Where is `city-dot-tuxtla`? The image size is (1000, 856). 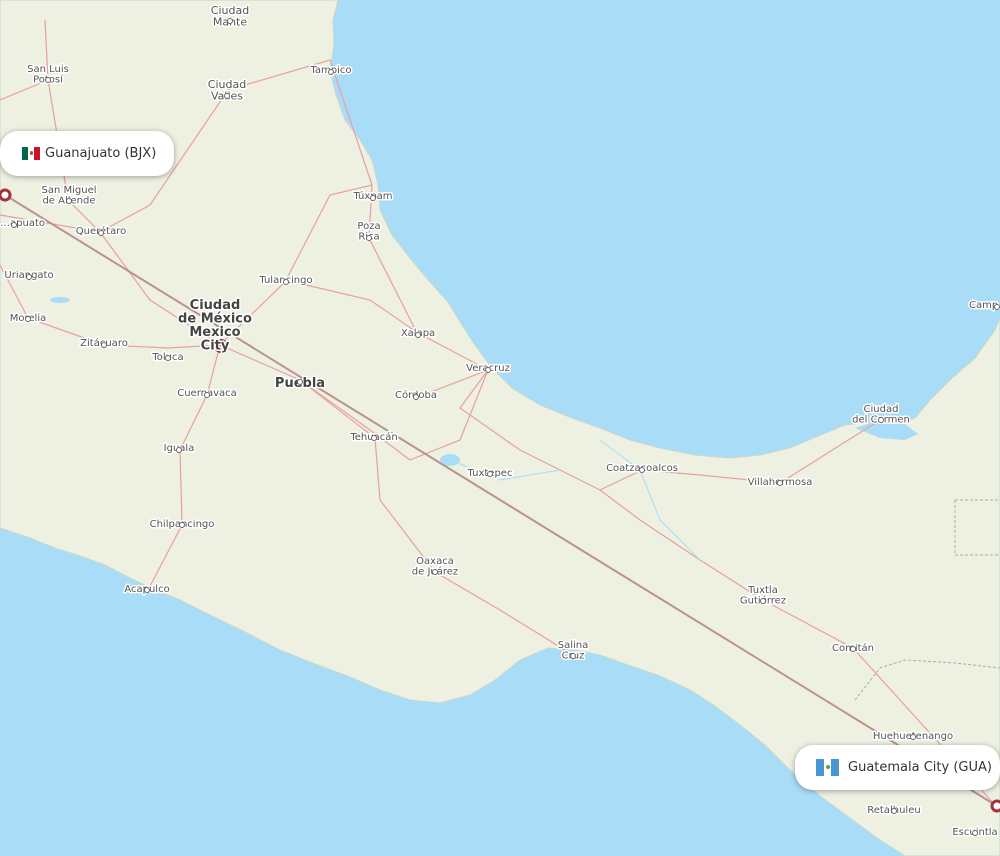 city-dot-tuxtla is located at coordinates (763, 601).